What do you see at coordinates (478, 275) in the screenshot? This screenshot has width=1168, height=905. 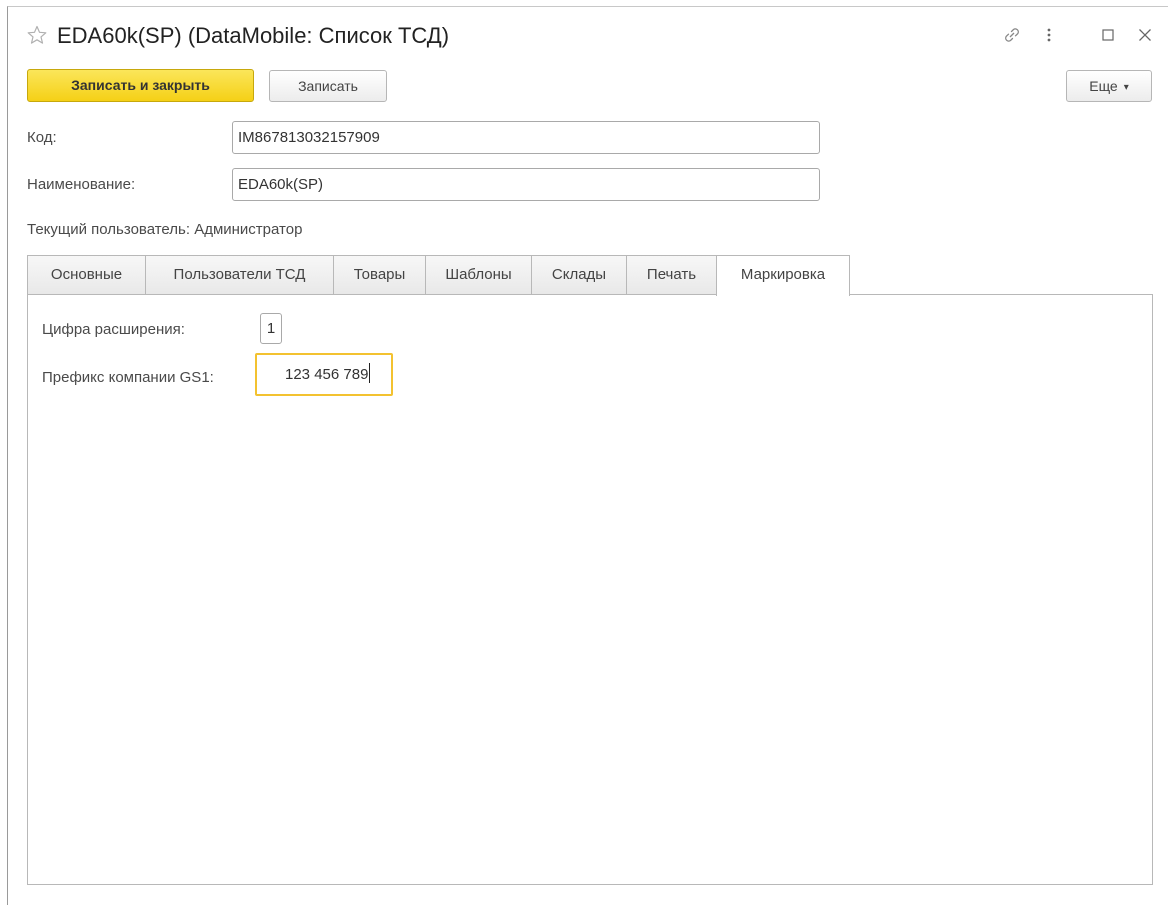 I see `tab-templates: Шаблоны` at bounding box center [478, 275].